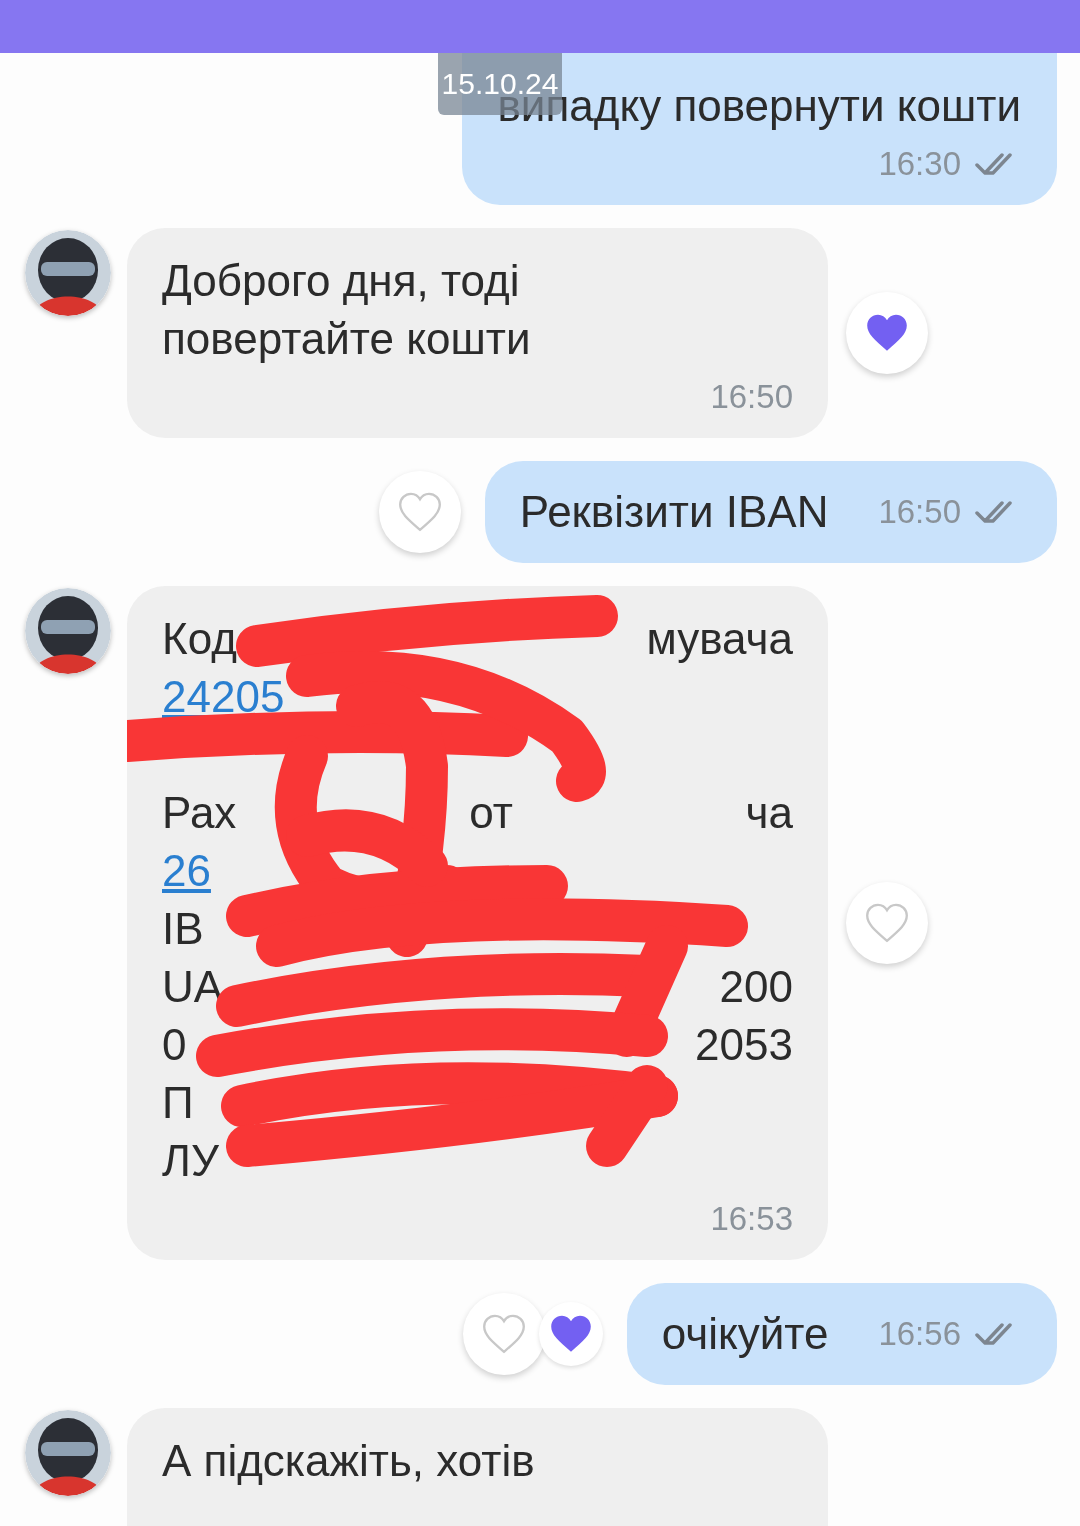 This screenshot has height=1526, width=1080. Describe the element at coordinates (199, 639) in the screenshot. I see `text-fragment: Код` at that location.